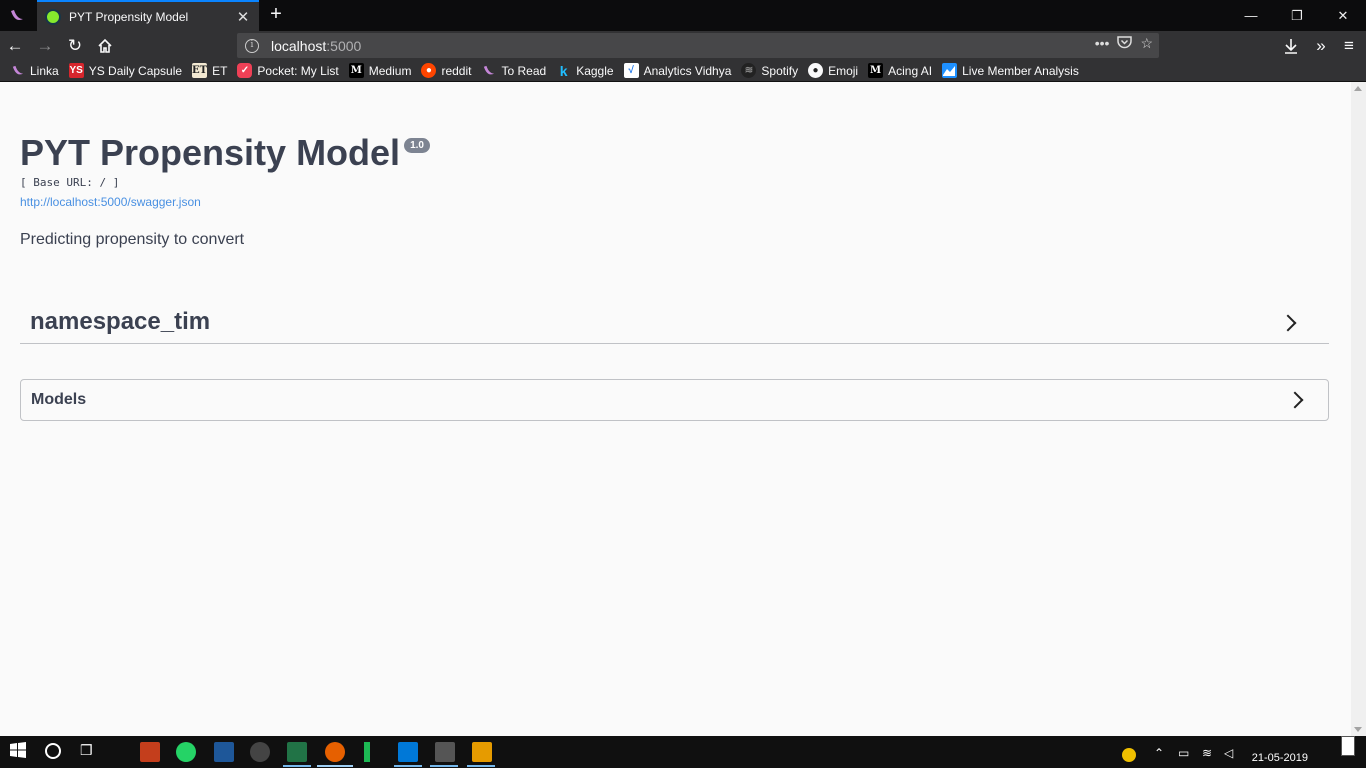  What do you see at coordinates (90, 752) in the screenshot?
I see `task-view-icon: ❒` at bounding box center [90, 752].